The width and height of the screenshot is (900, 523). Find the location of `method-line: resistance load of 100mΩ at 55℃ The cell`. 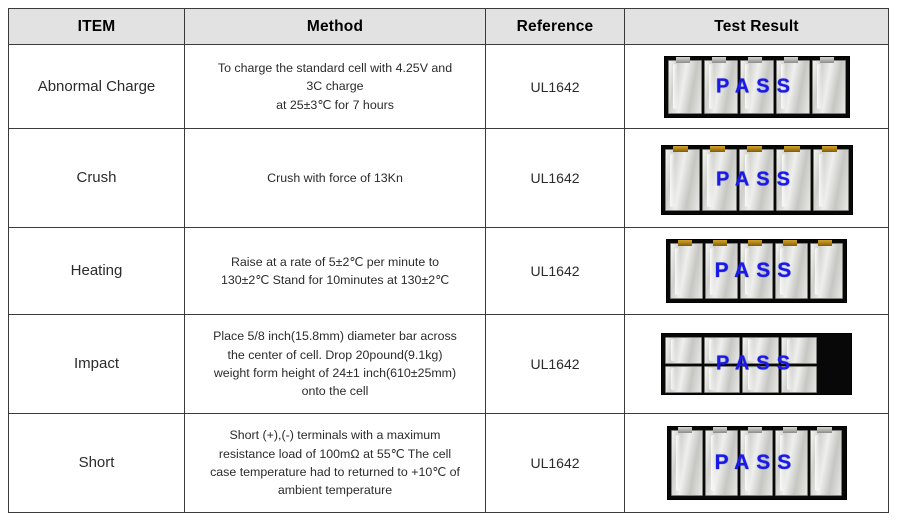

method-line: resistance load of 100mΩ at 55℃ The cell is located at coordinates (335, 453).